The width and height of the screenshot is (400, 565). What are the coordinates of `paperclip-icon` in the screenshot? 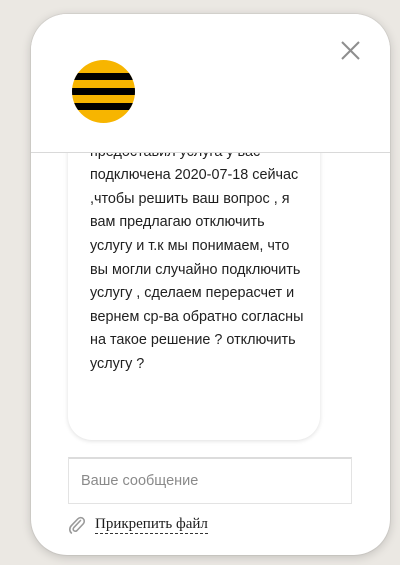 It's located at (77, 525).